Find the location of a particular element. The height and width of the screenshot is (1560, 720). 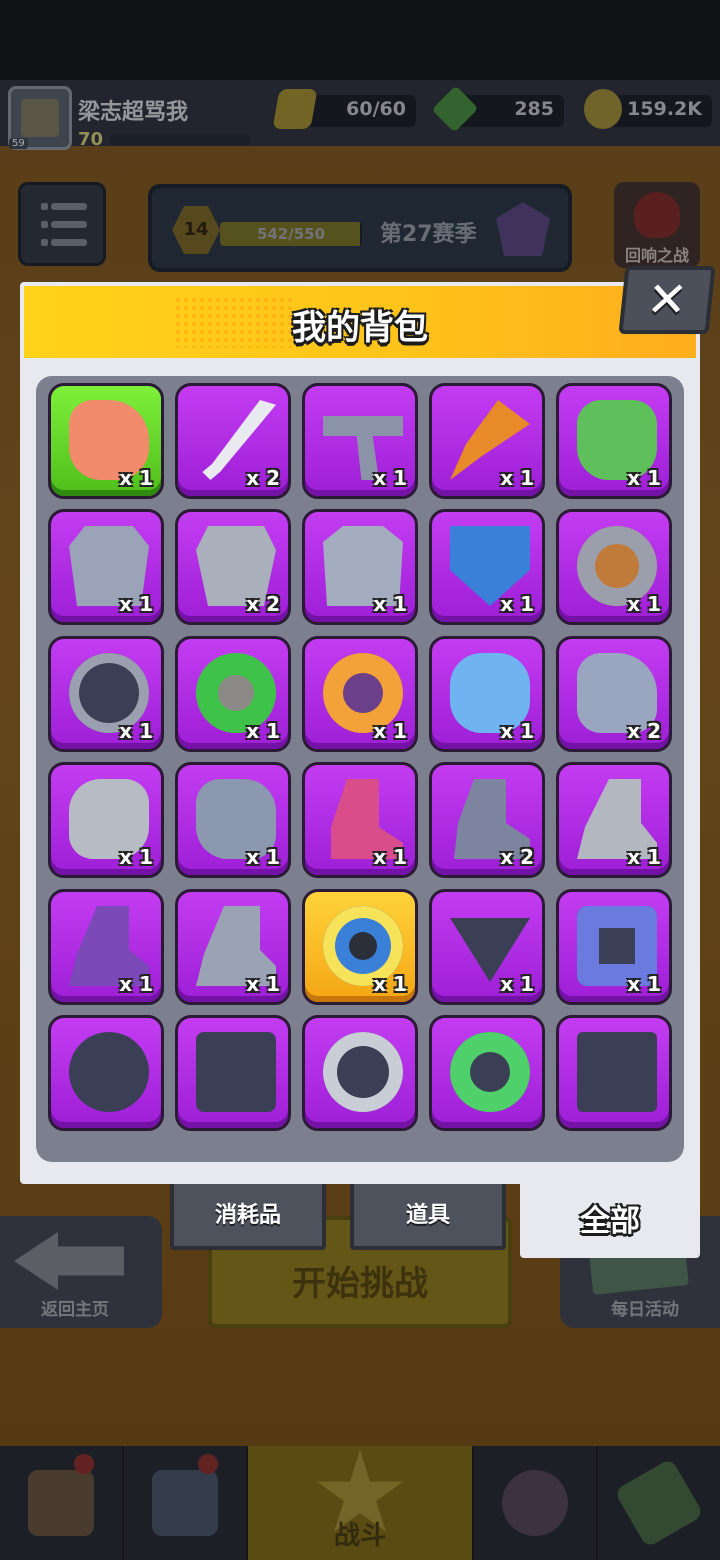

category-tab: 全部 is located at coordinates (610, 1219).